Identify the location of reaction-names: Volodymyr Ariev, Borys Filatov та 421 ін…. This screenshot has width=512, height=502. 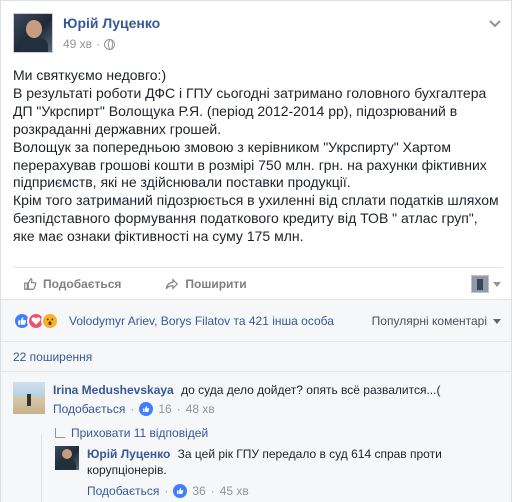
(201, 321).